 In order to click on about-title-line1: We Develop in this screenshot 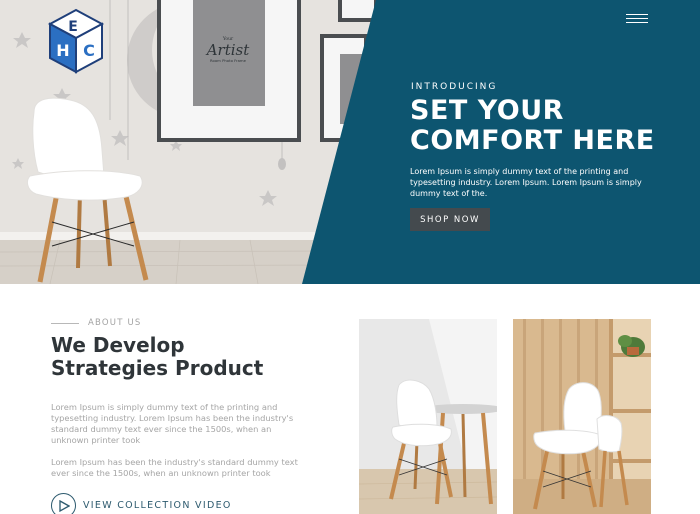, I will do `click(118, 345)`.